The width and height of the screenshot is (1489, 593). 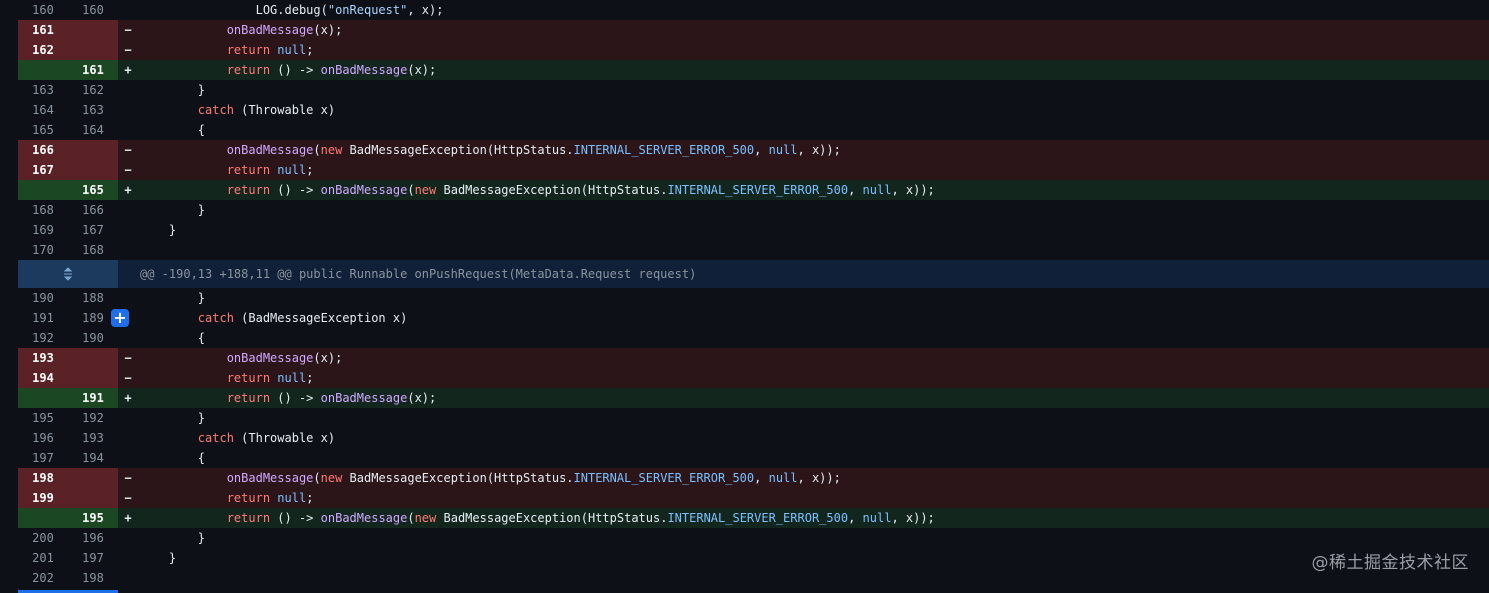 I want to click on diff-line-context: 192 190 {, so click(x=753, y=338).